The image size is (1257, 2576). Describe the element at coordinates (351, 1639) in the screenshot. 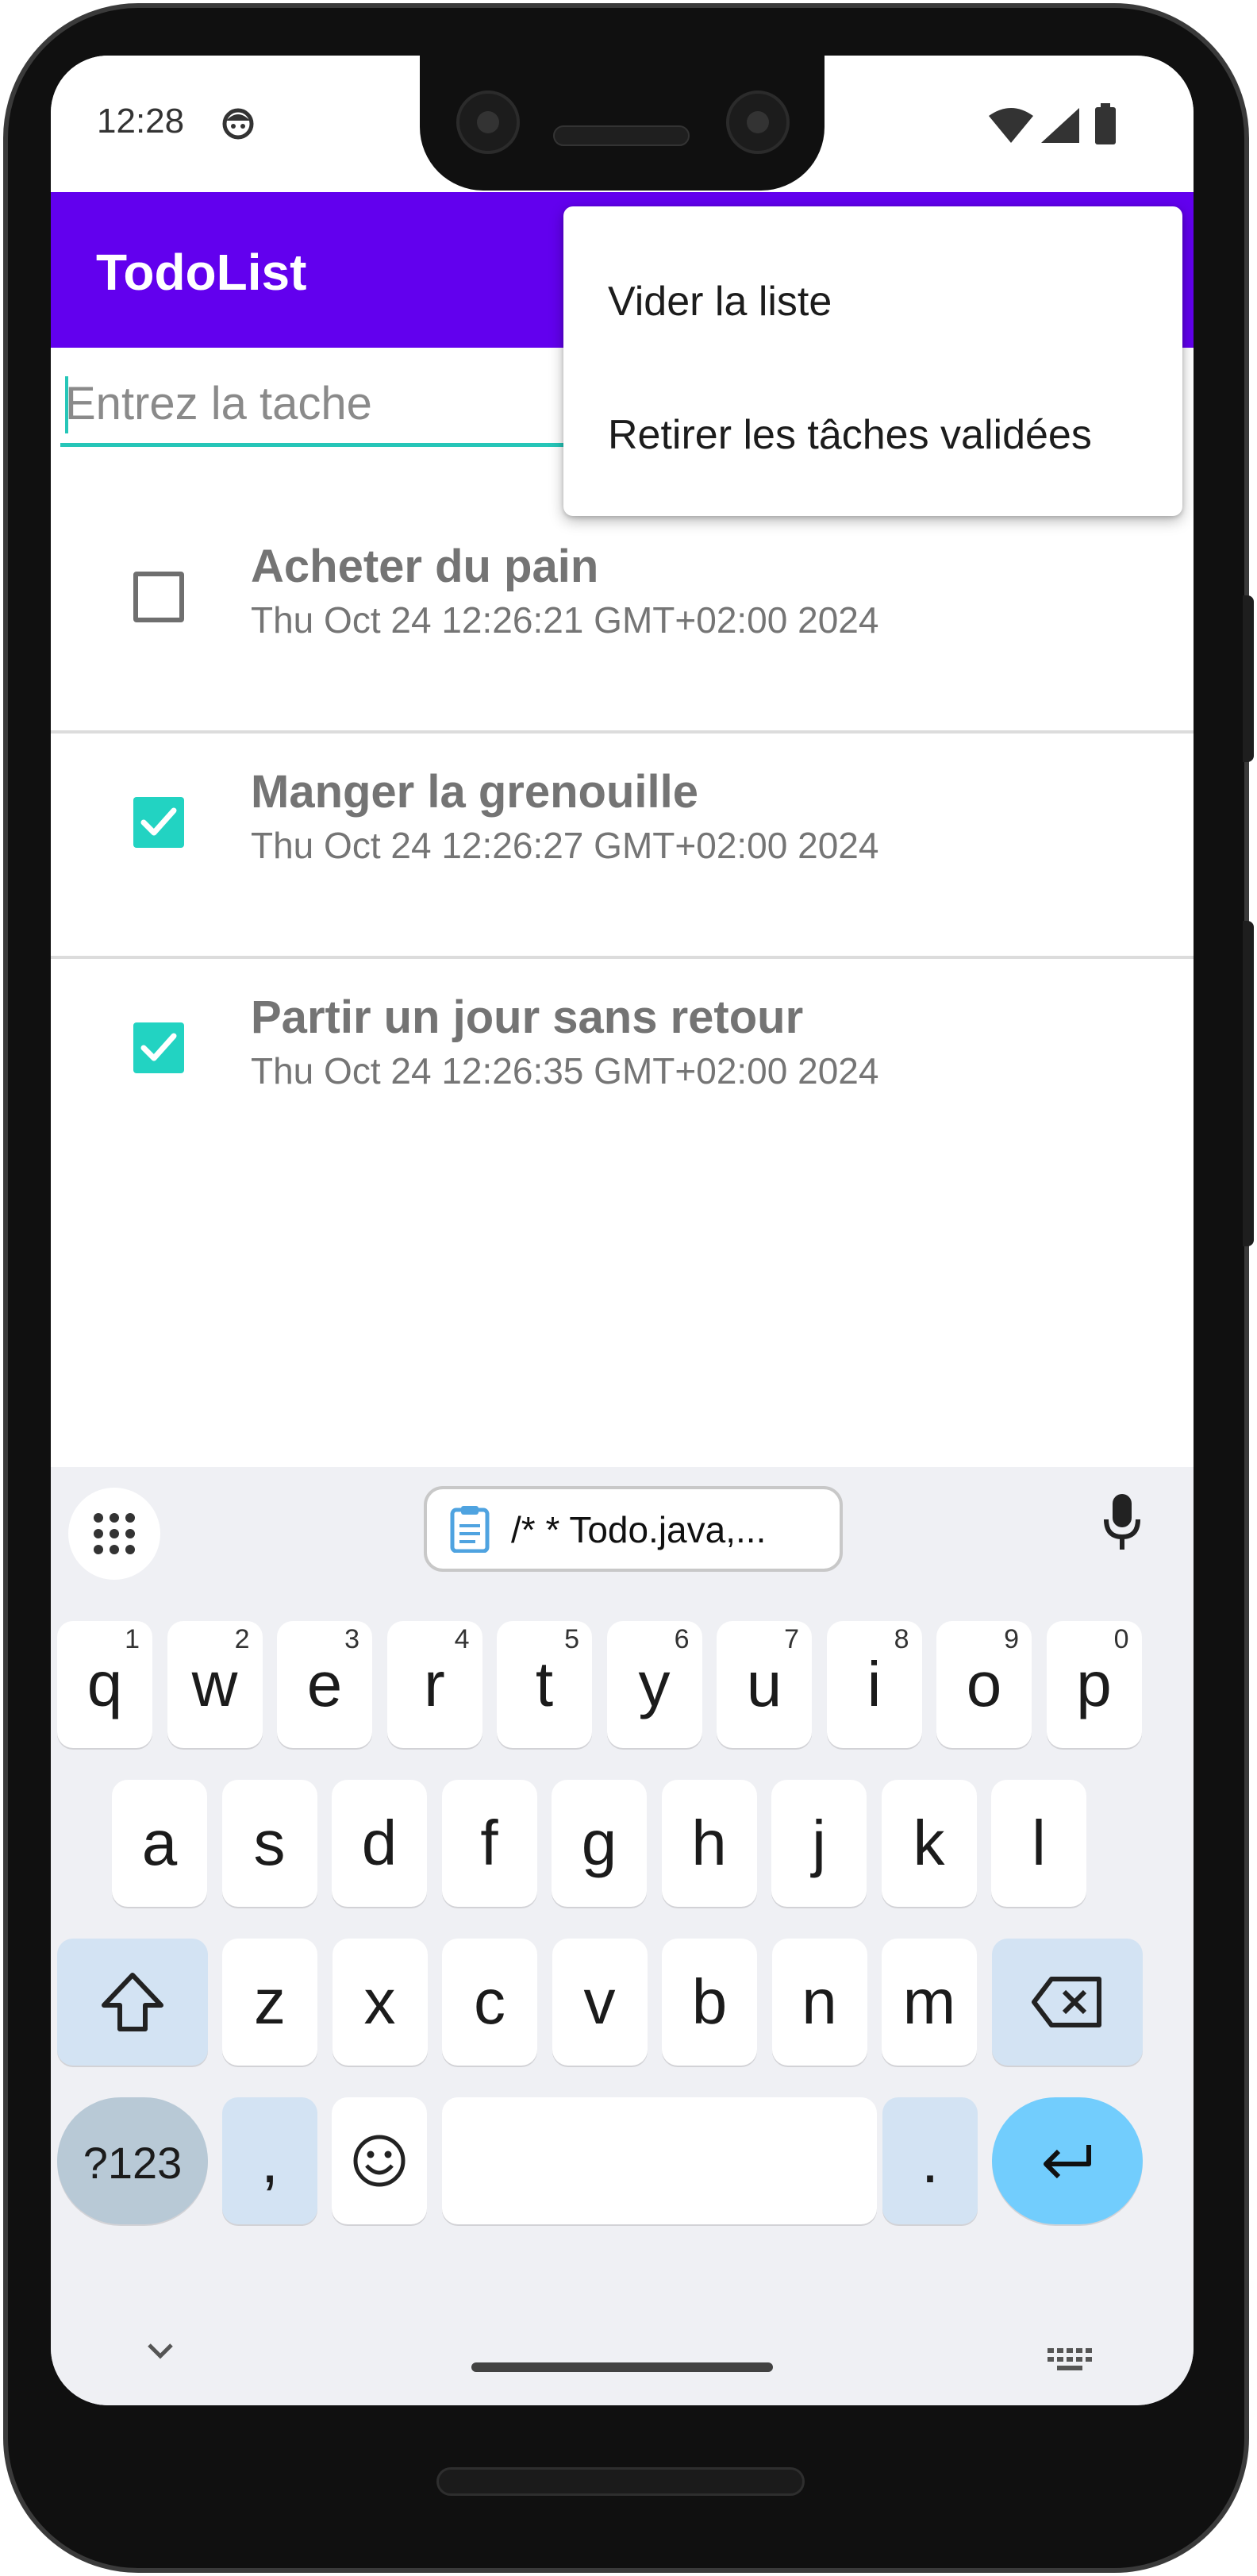

I see `key-number-hint: 3` at that location.